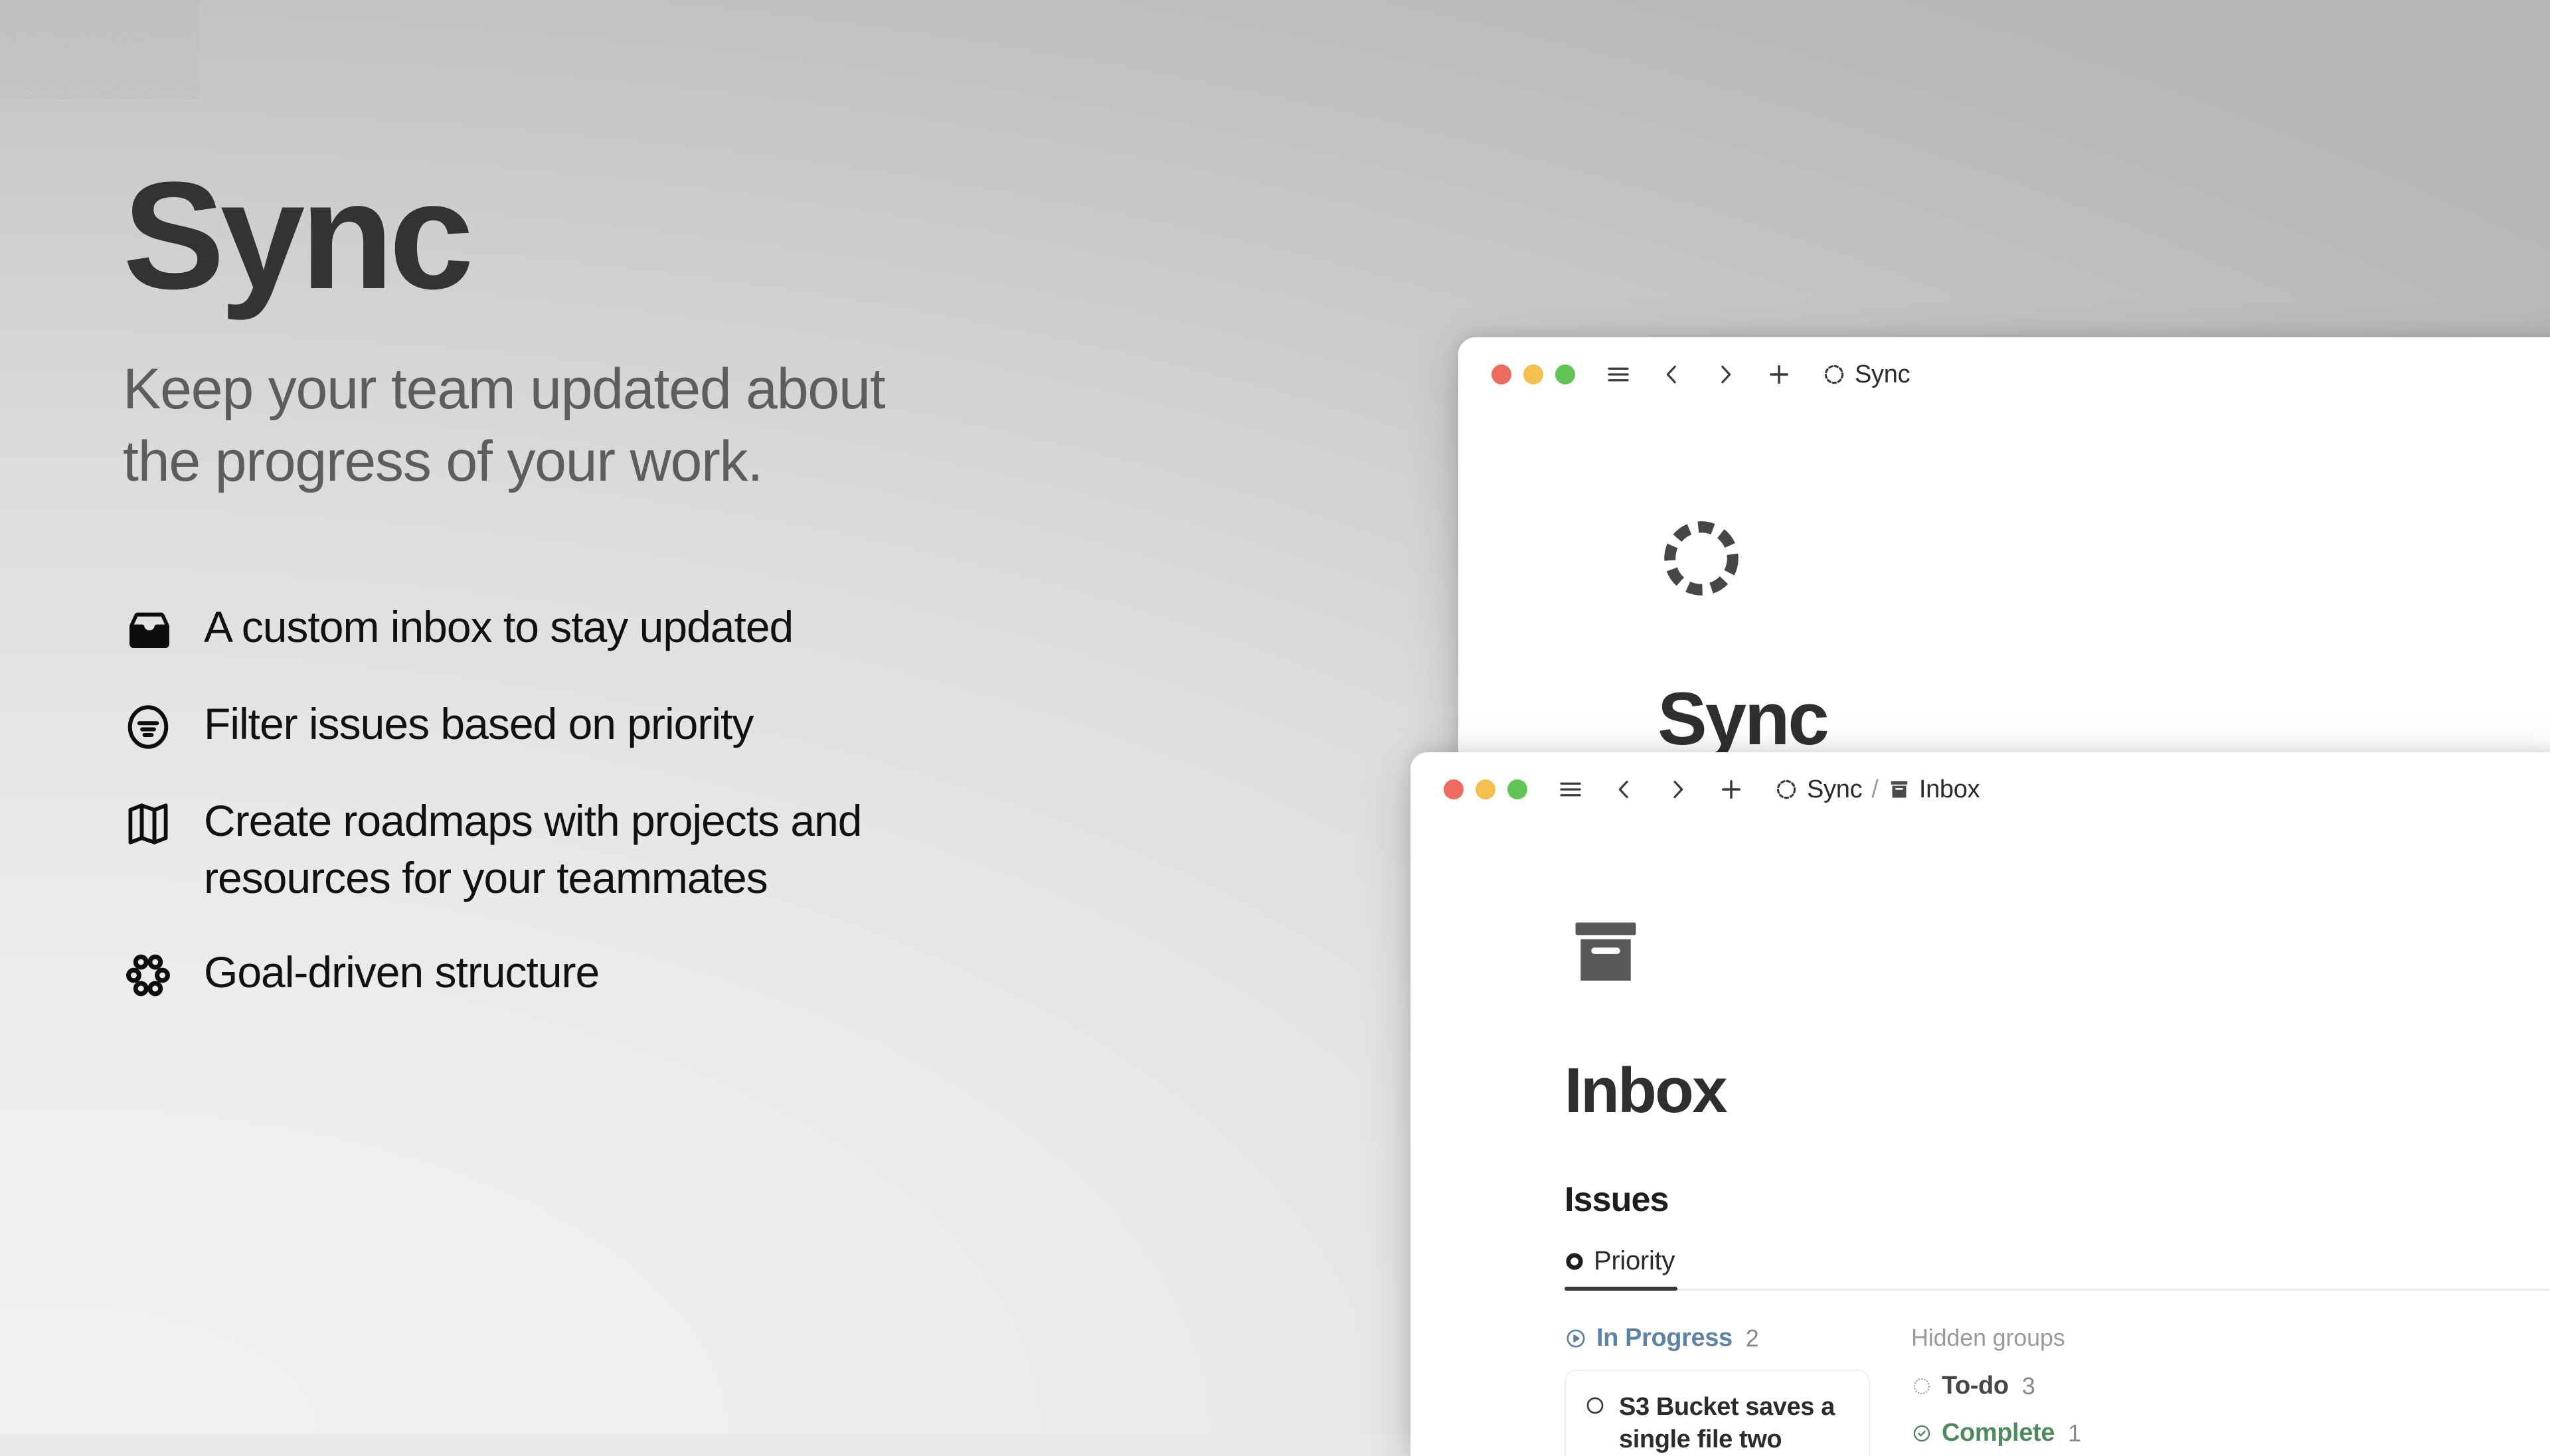 The image size is (2550, 1456). What do you see at coordinates (298, 235) in the screenshot?
I see `page-title: Sync` at bounding box center [298, 235].